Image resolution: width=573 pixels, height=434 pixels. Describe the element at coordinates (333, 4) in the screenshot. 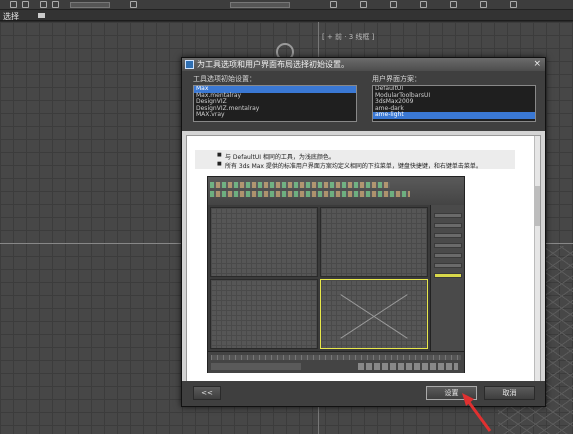

I see `mirror-icon` at that location.